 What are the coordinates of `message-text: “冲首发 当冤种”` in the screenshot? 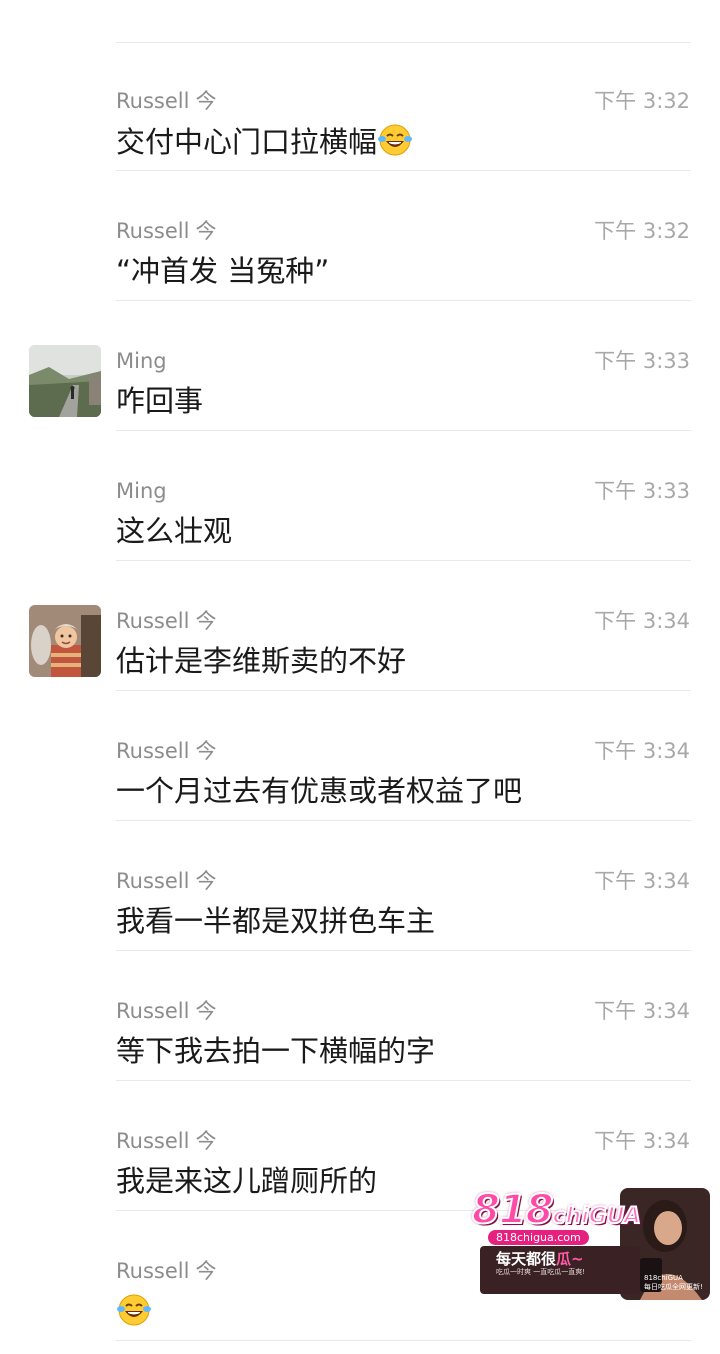 It's located at (223, 271).